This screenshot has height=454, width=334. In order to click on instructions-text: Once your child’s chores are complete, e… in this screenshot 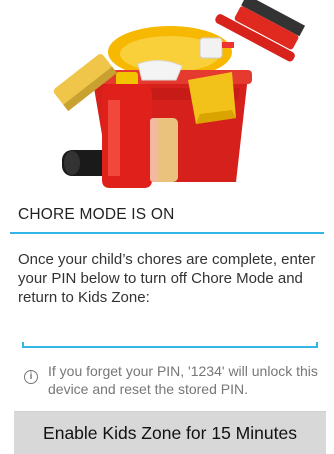, I will do `click(167, 278)`.